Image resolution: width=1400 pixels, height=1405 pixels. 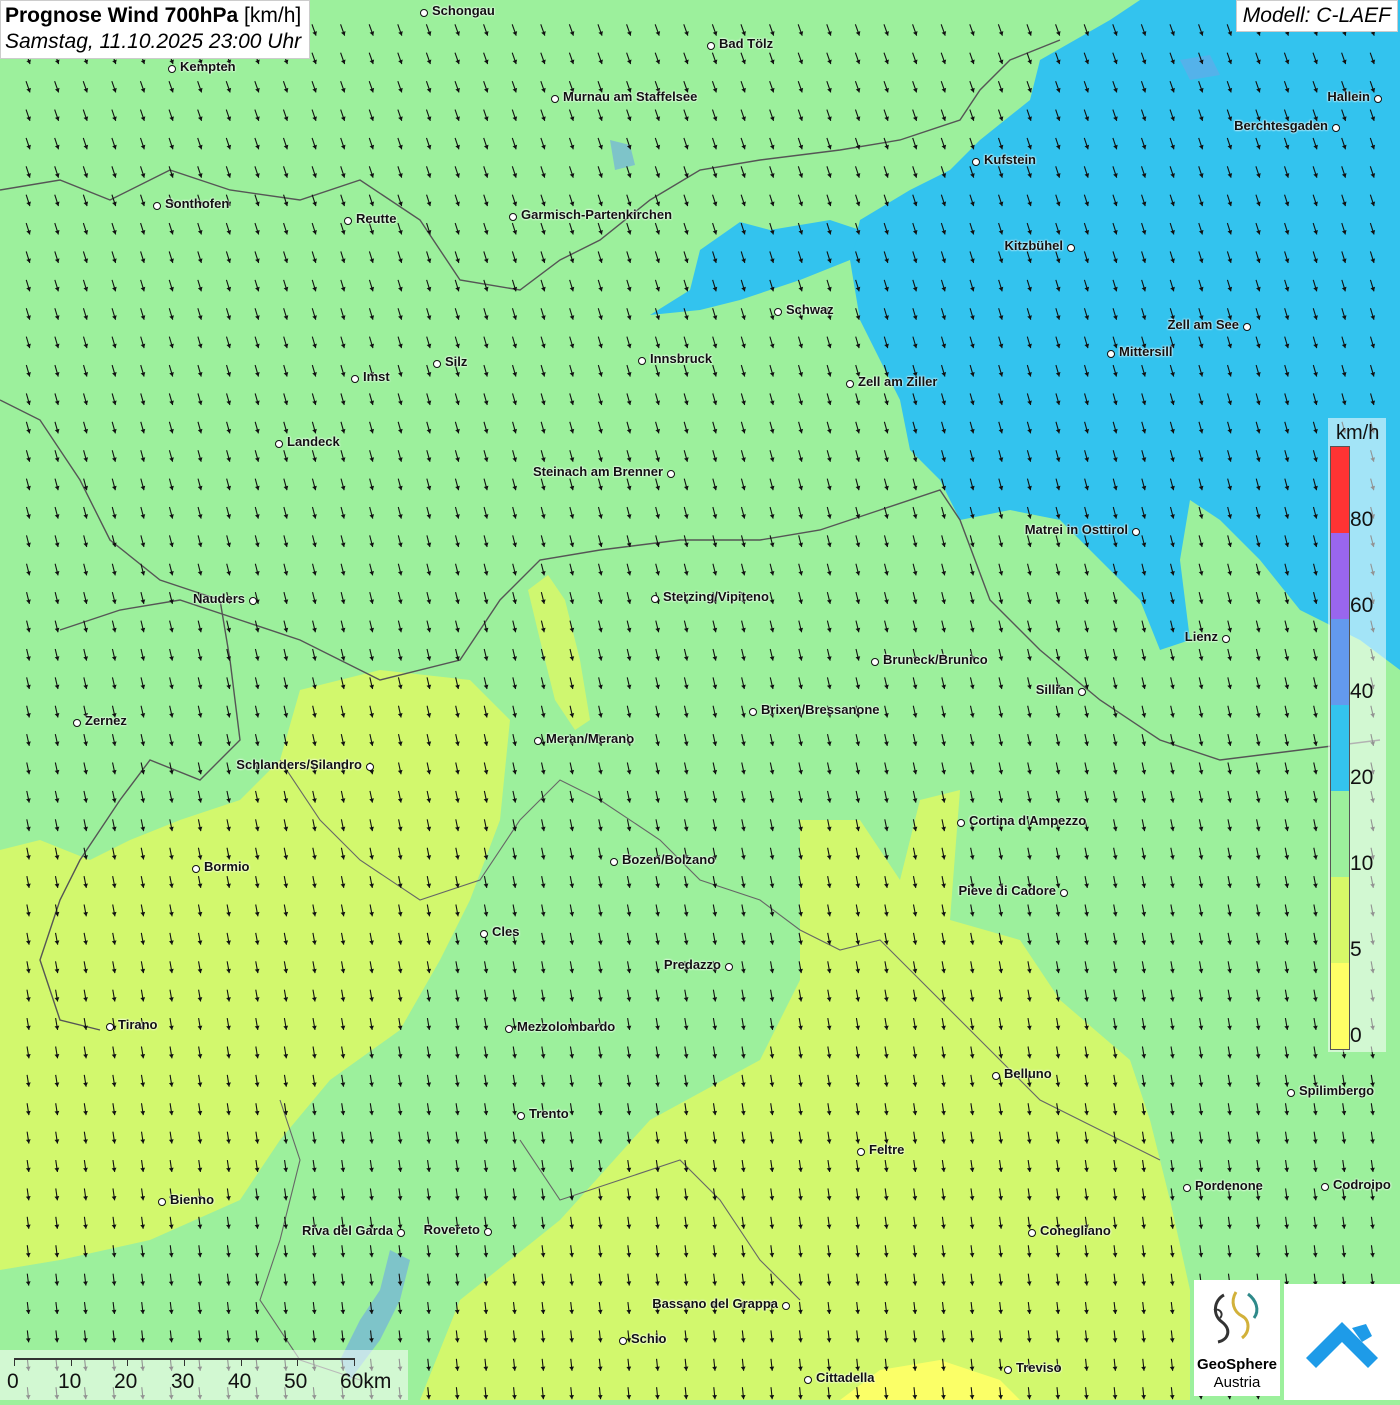 I want to click on city-label: Innsbruck, so click(x=681, y=358).